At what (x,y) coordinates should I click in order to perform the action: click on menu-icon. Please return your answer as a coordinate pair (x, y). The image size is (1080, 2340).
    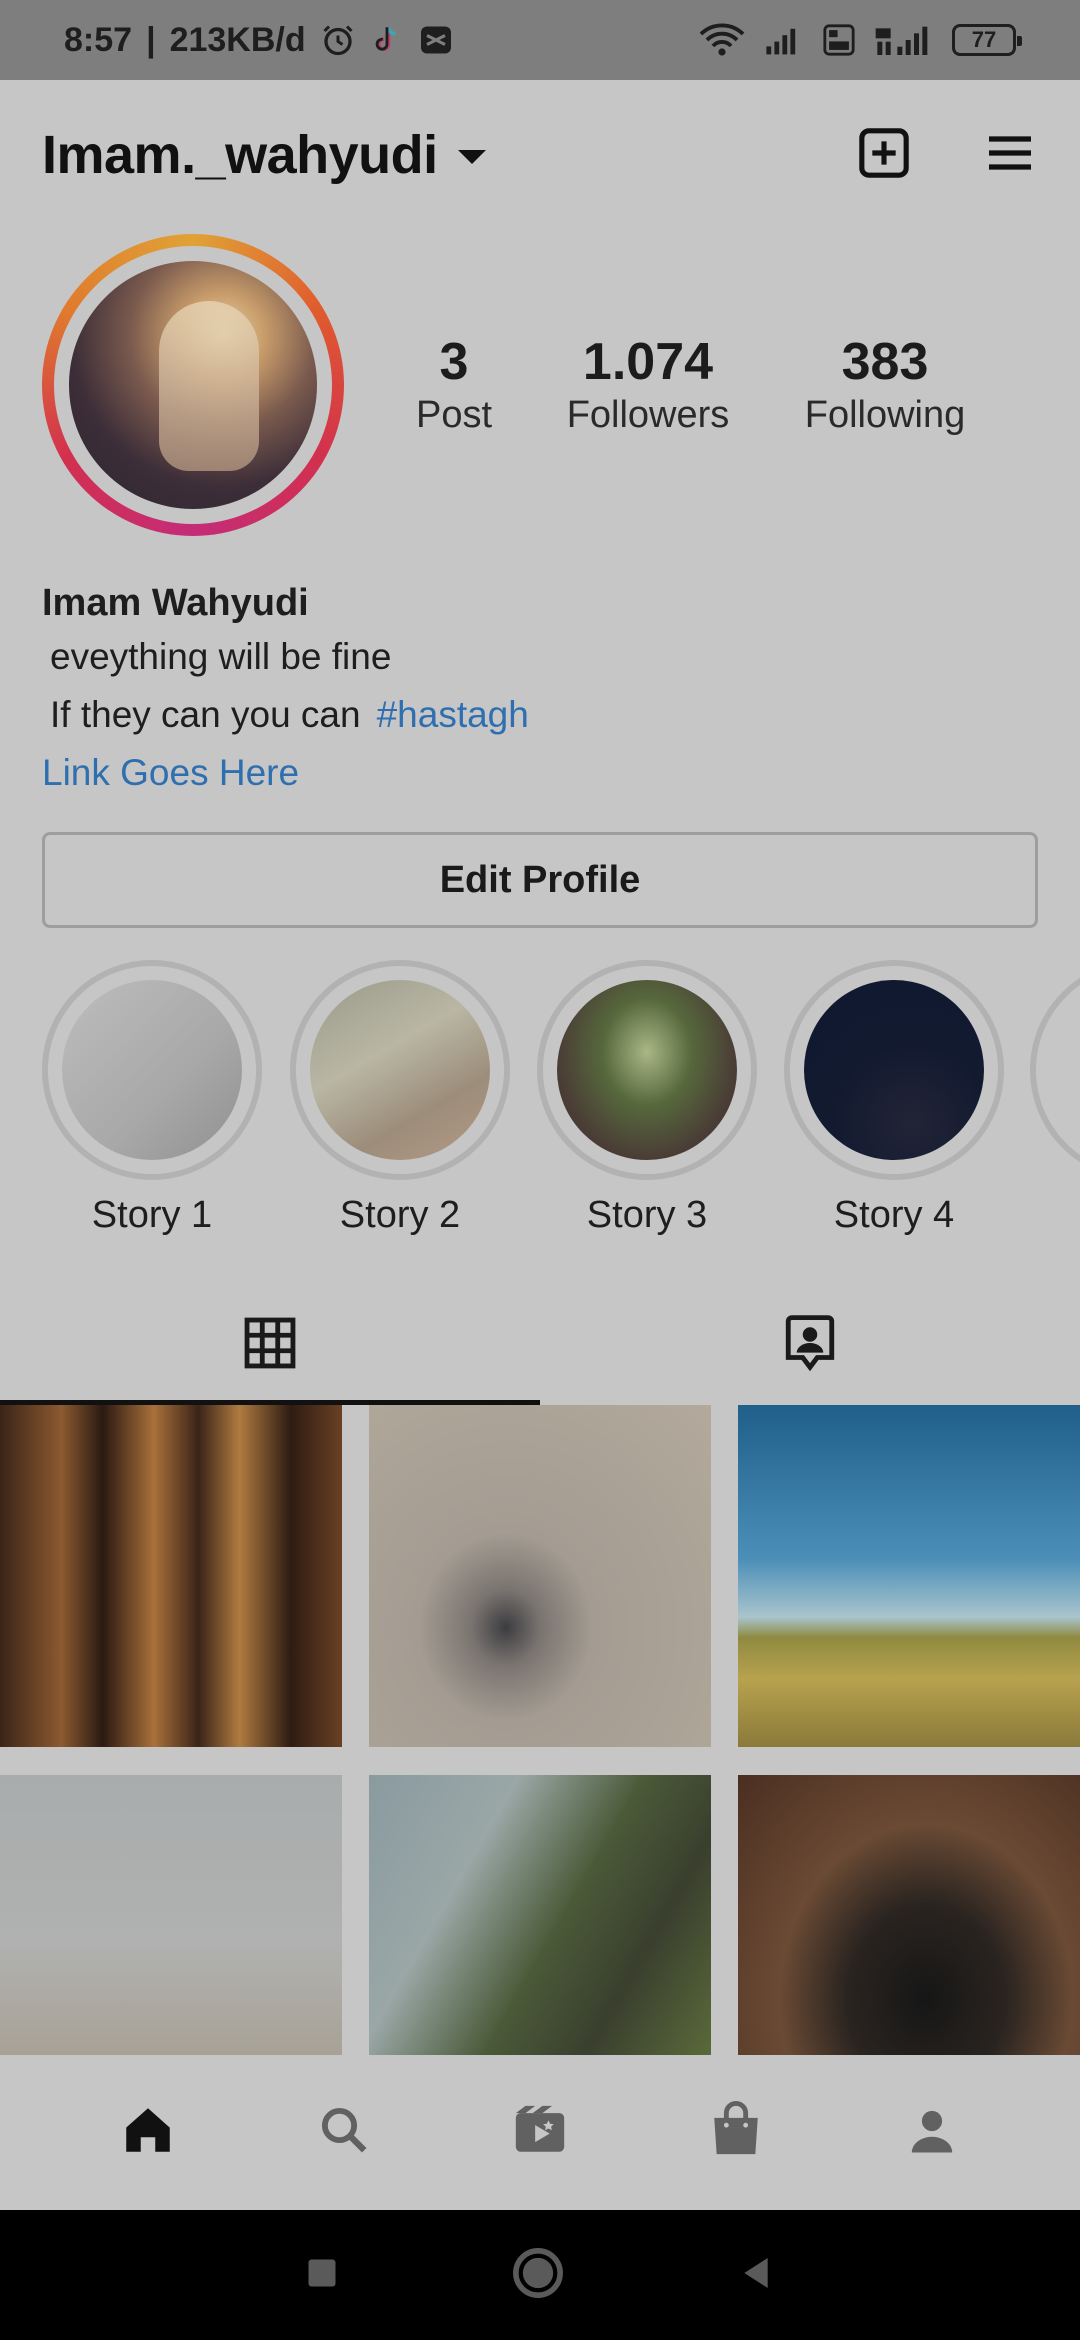
    Looking at the image, I should click on (1010, 155).